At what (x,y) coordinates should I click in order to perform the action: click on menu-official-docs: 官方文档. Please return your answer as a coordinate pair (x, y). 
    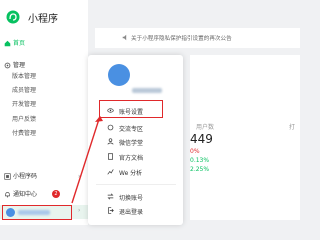
    Looking at the image, I should click on (131, 157).